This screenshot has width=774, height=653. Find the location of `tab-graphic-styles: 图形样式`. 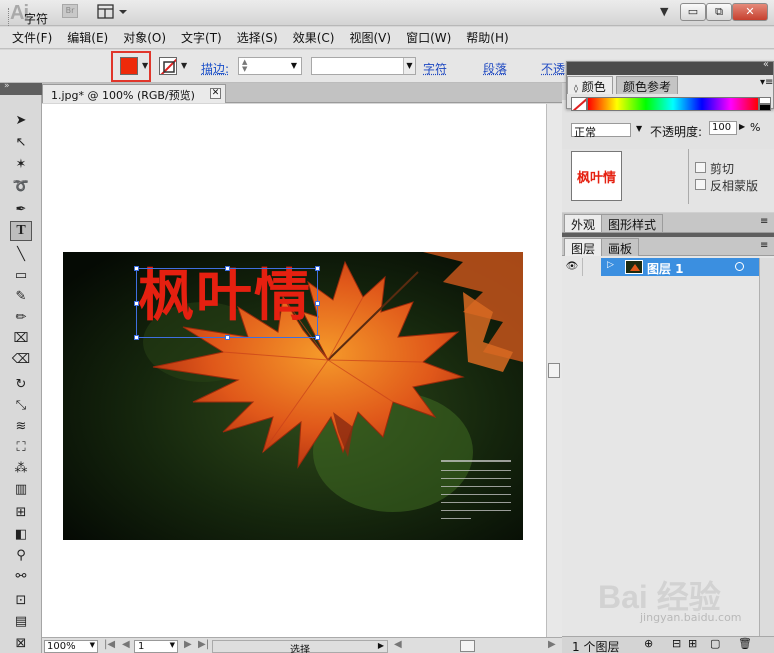

tab-graphic-styles: 图形样式 is located at coordinates (632, 223).